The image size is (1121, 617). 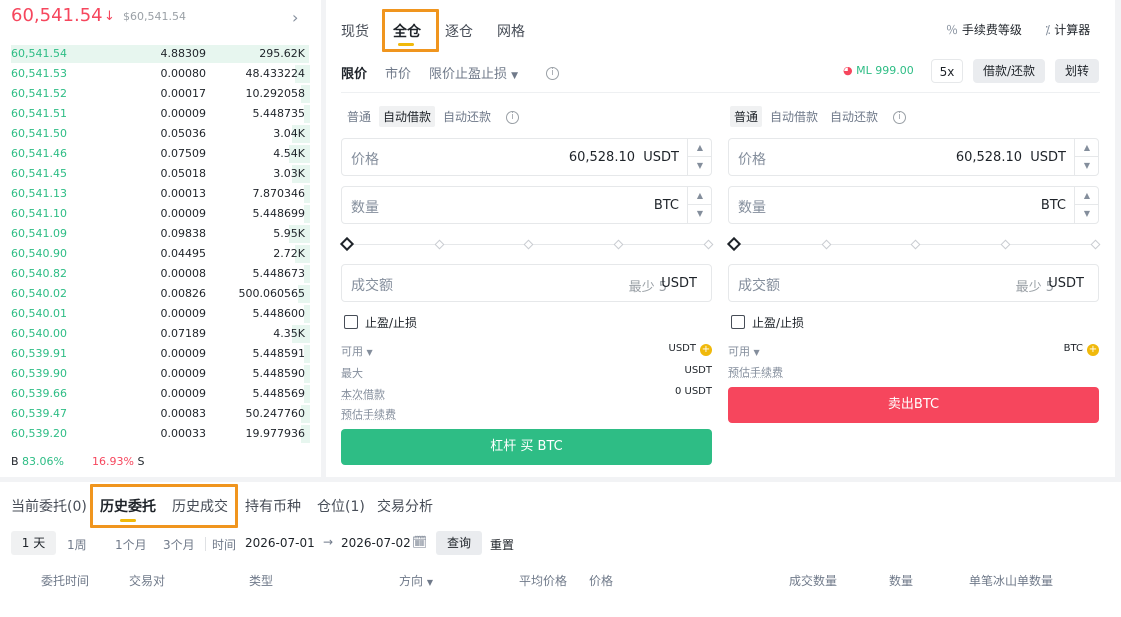 I want to click on reset-button: 重置, so click(x=502, y=544).